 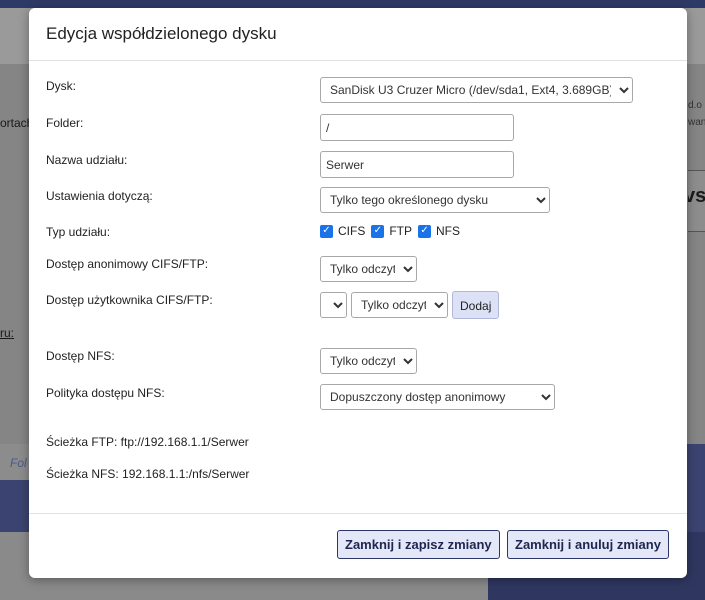 I want to click on share-name-label: Nazwa udziału:, so click(x=87, y=160).